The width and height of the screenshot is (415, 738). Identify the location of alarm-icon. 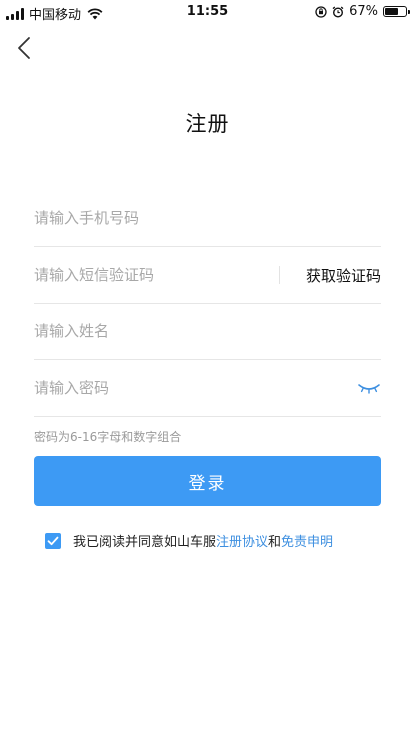
(338, 12).